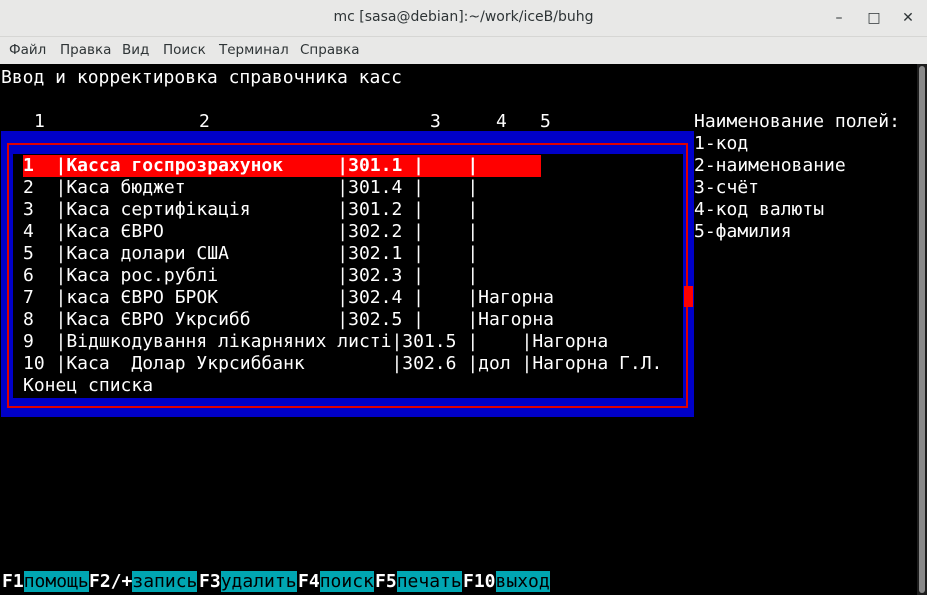 The height and width of the screenshot is (595, 927). What do you see at coordinates (479, 581) in the screenshot?
I see `fkey-key: F10` at bounding box center [479, 581].